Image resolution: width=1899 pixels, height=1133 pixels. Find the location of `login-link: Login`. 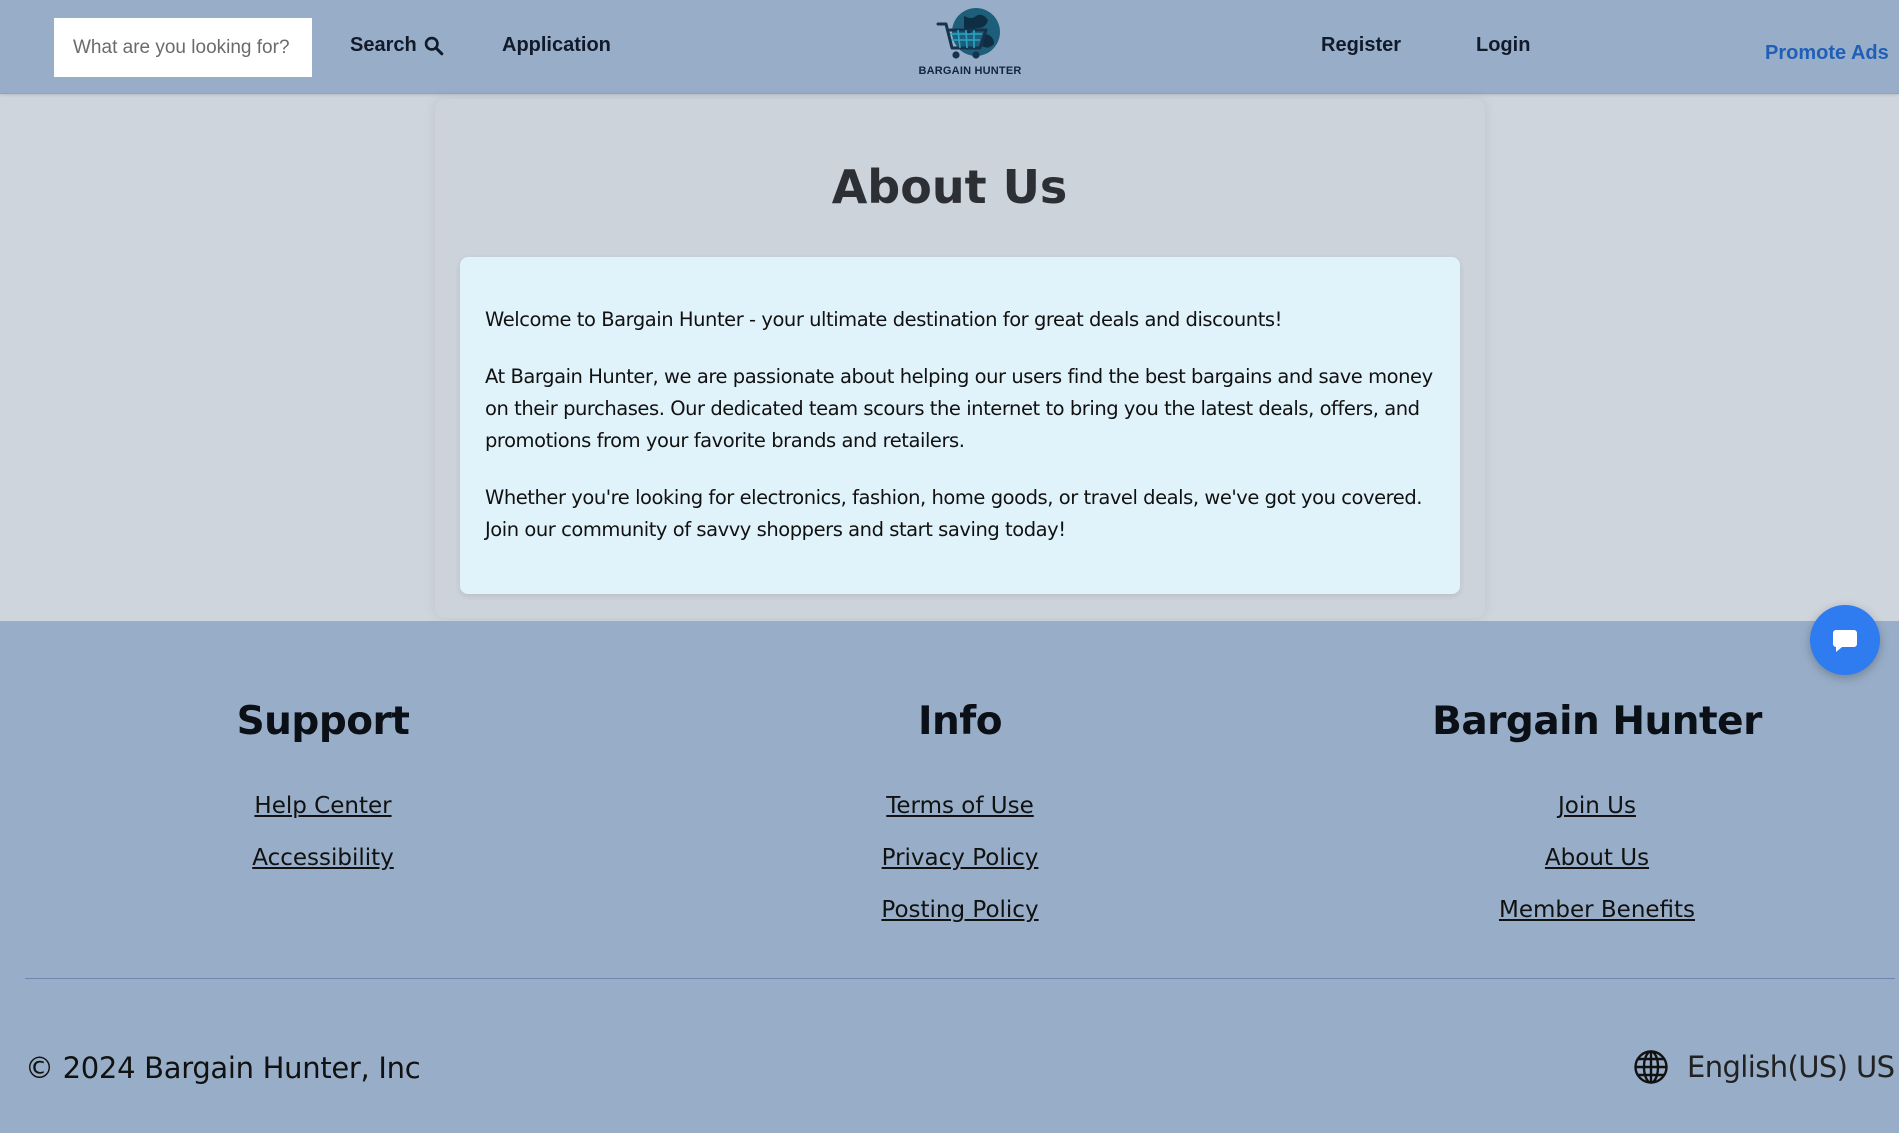

login-link: Login is located at coordinates (1503, 45).